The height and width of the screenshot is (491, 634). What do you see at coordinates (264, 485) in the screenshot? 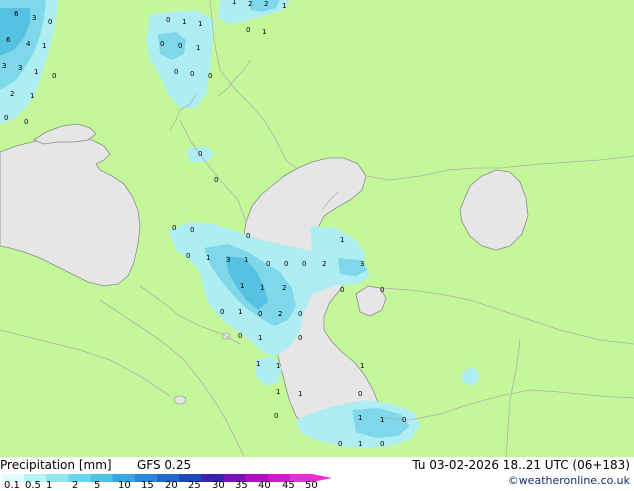
I see `scale-tick-label: 40` at bounding box center [264, 485].